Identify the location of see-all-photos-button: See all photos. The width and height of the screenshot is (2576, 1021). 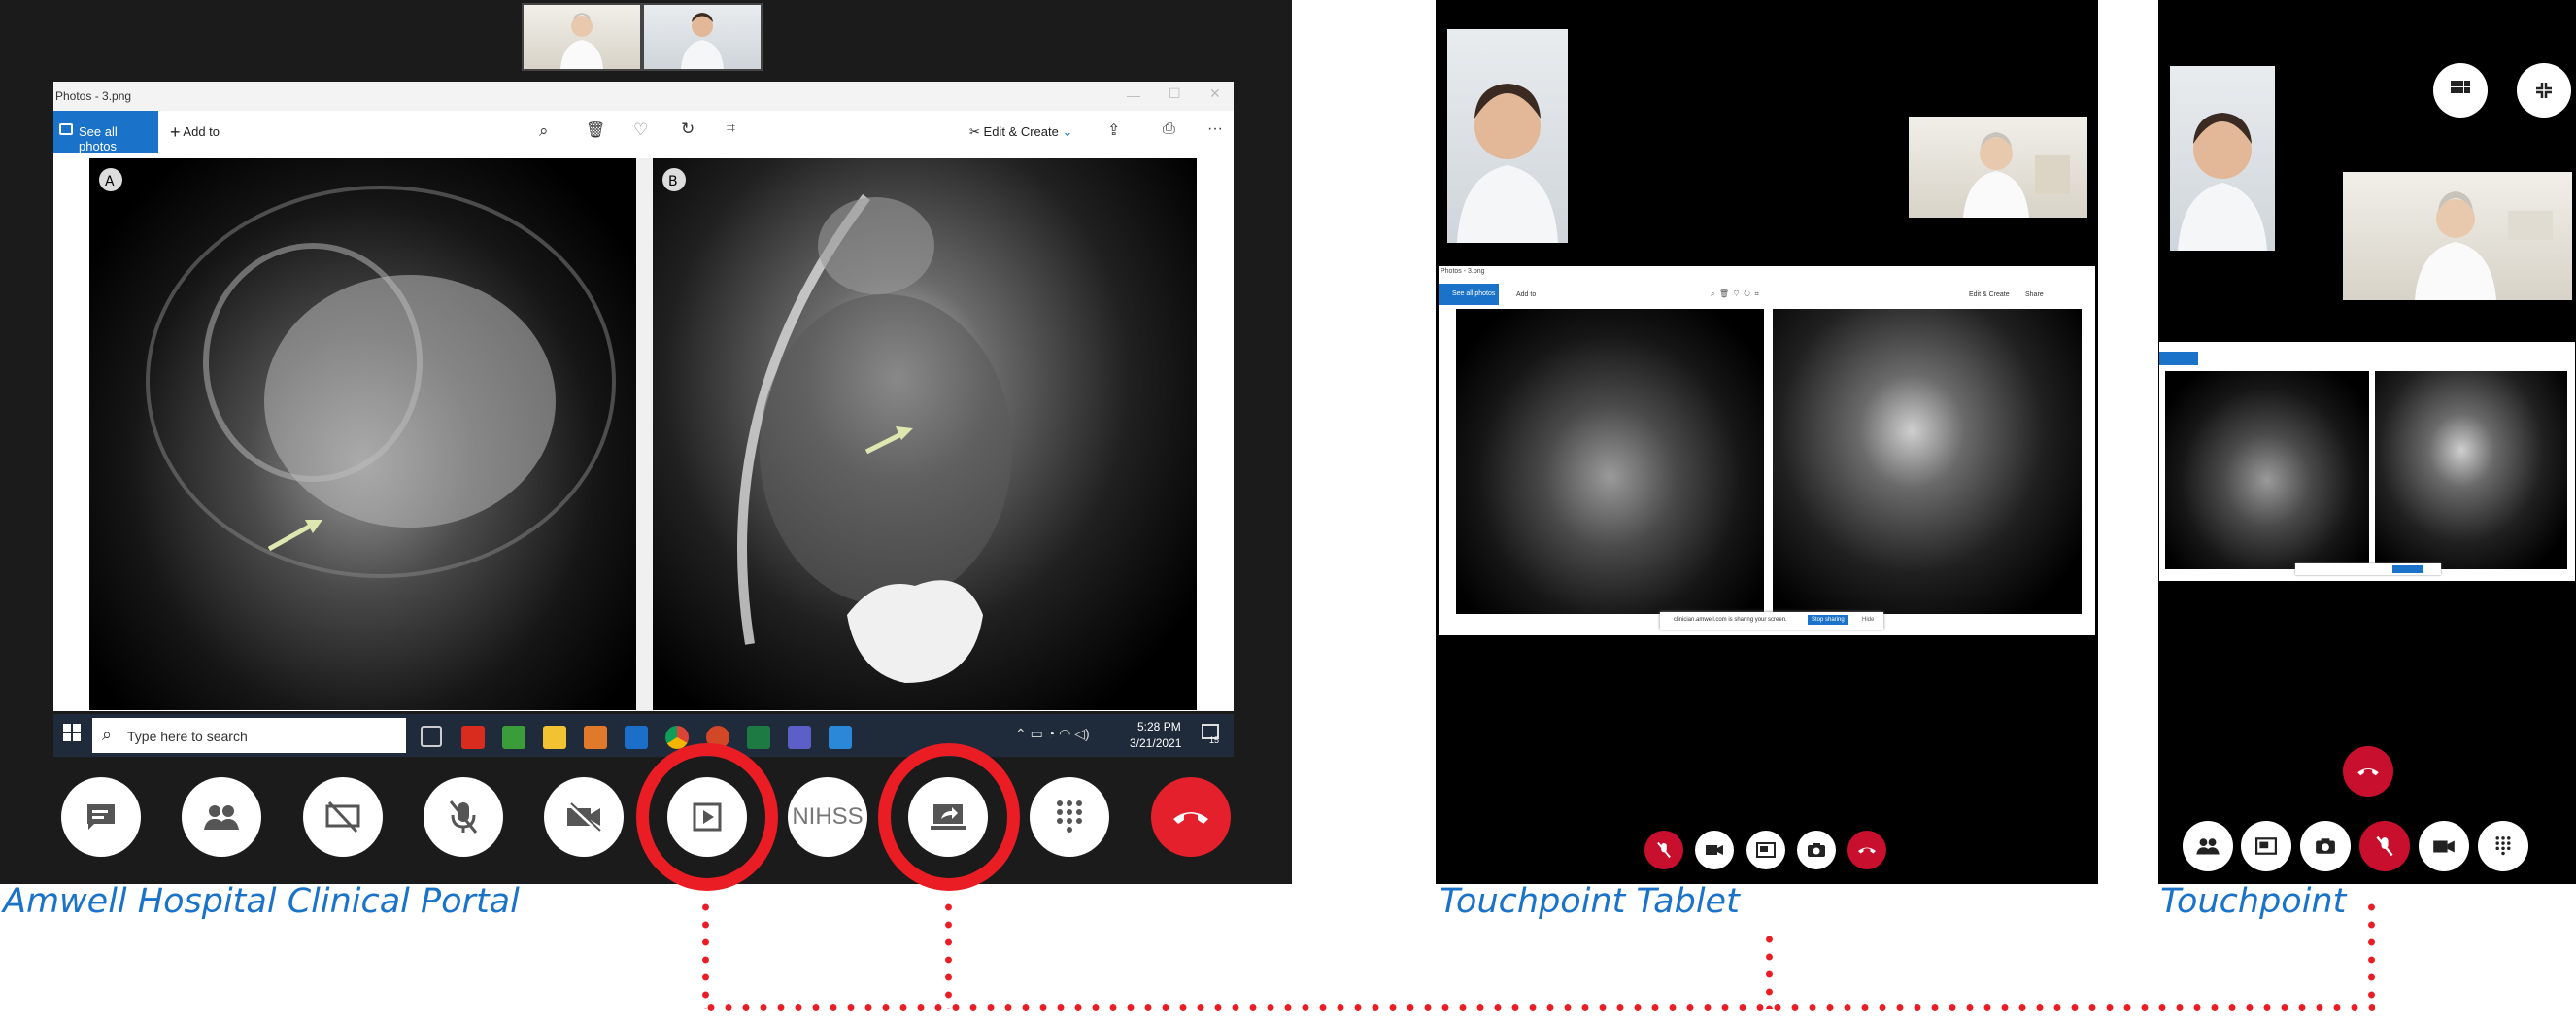
(105, 132).